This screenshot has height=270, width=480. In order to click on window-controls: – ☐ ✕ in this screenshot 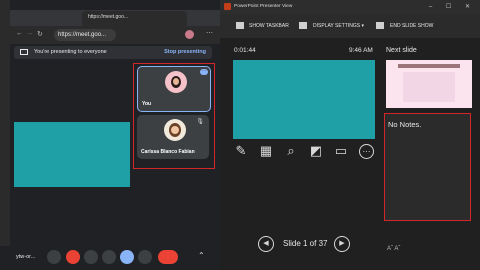, I will do `click(452, 7)`.